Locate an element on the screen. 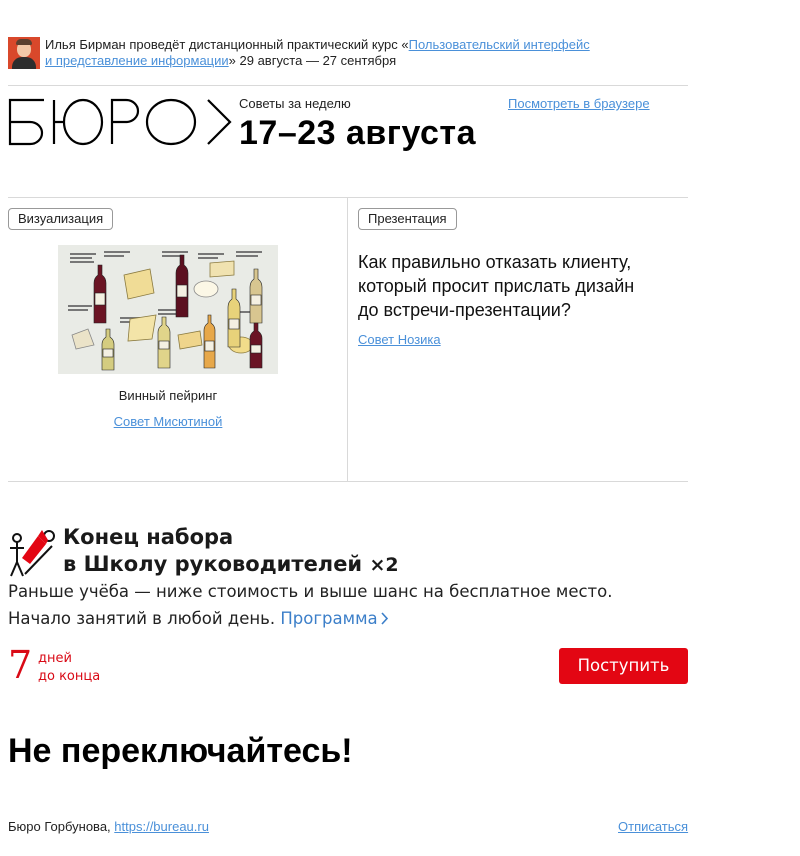 The width and height of the screenshot is (800, 856). days-word: дней is located at coordinates (55, 658).